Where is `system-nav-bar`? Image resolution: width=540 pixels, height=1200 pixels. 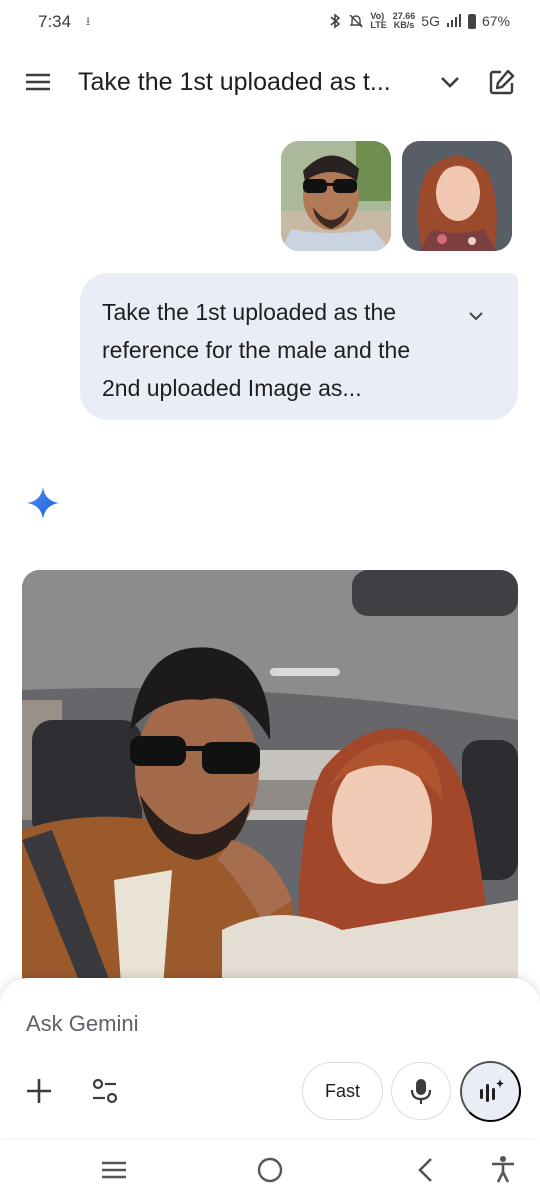 system-nav-bar is located at coordinates (270, 1170).